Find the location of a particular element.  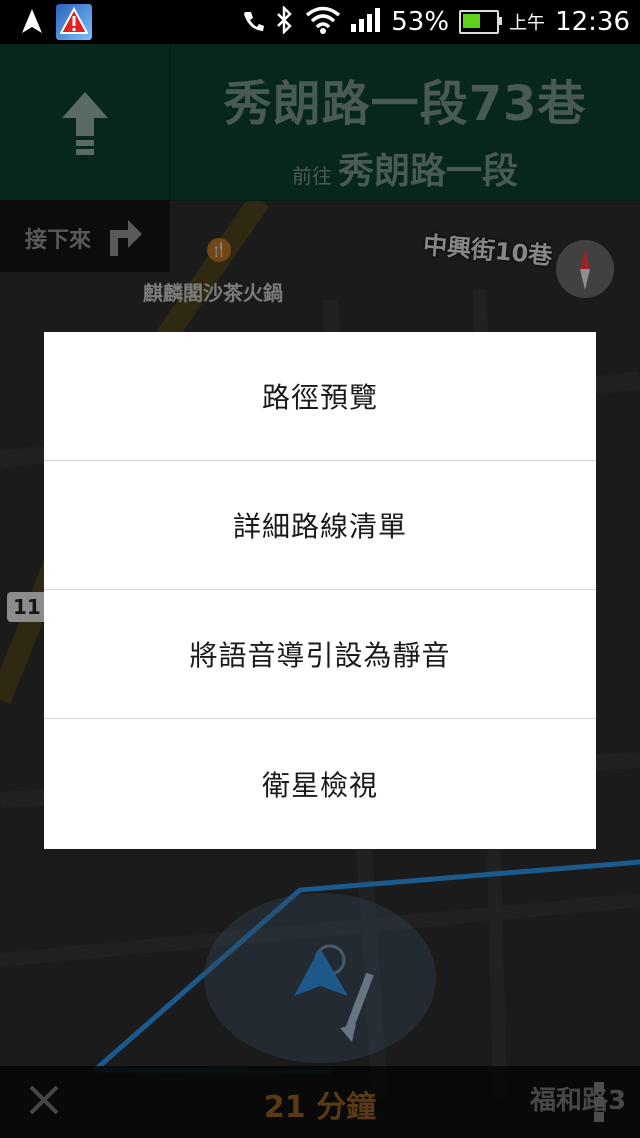

clock: 12:36 is located at coordinates (592, 22).